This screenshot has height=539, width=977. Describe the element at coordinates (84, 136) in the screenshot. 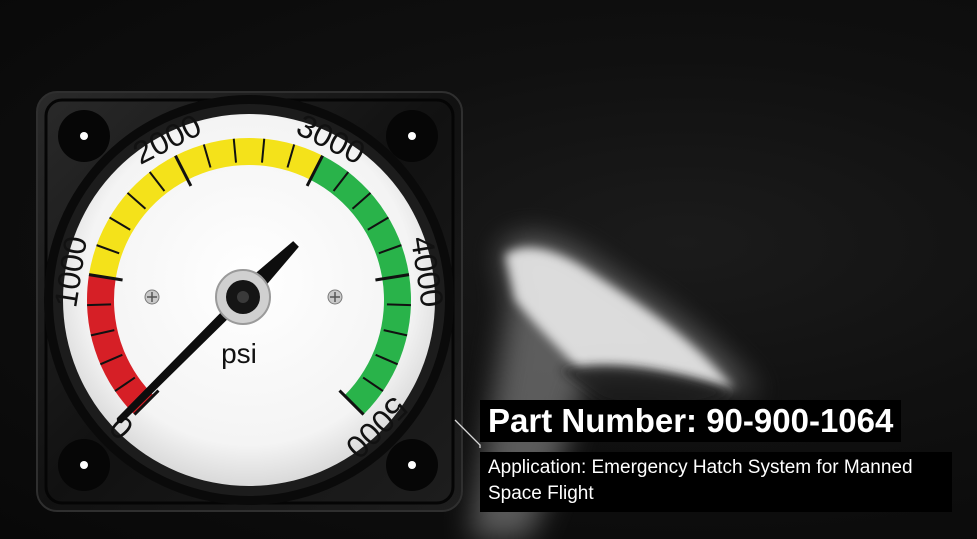

I see `mounting-hole-top-left` at that location.